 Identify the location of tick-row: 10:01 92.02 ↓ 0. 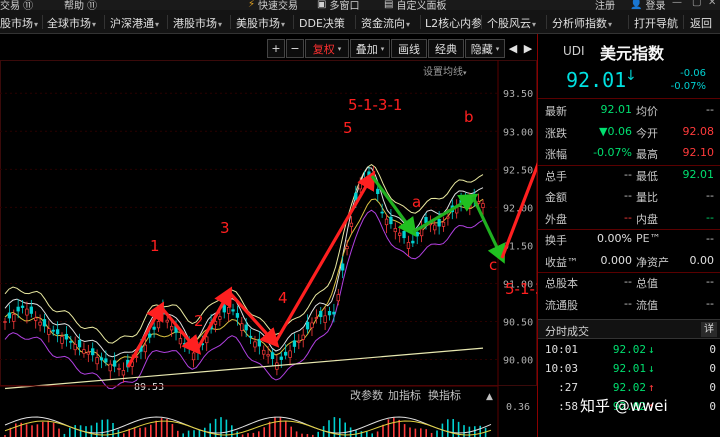
(629, 350).